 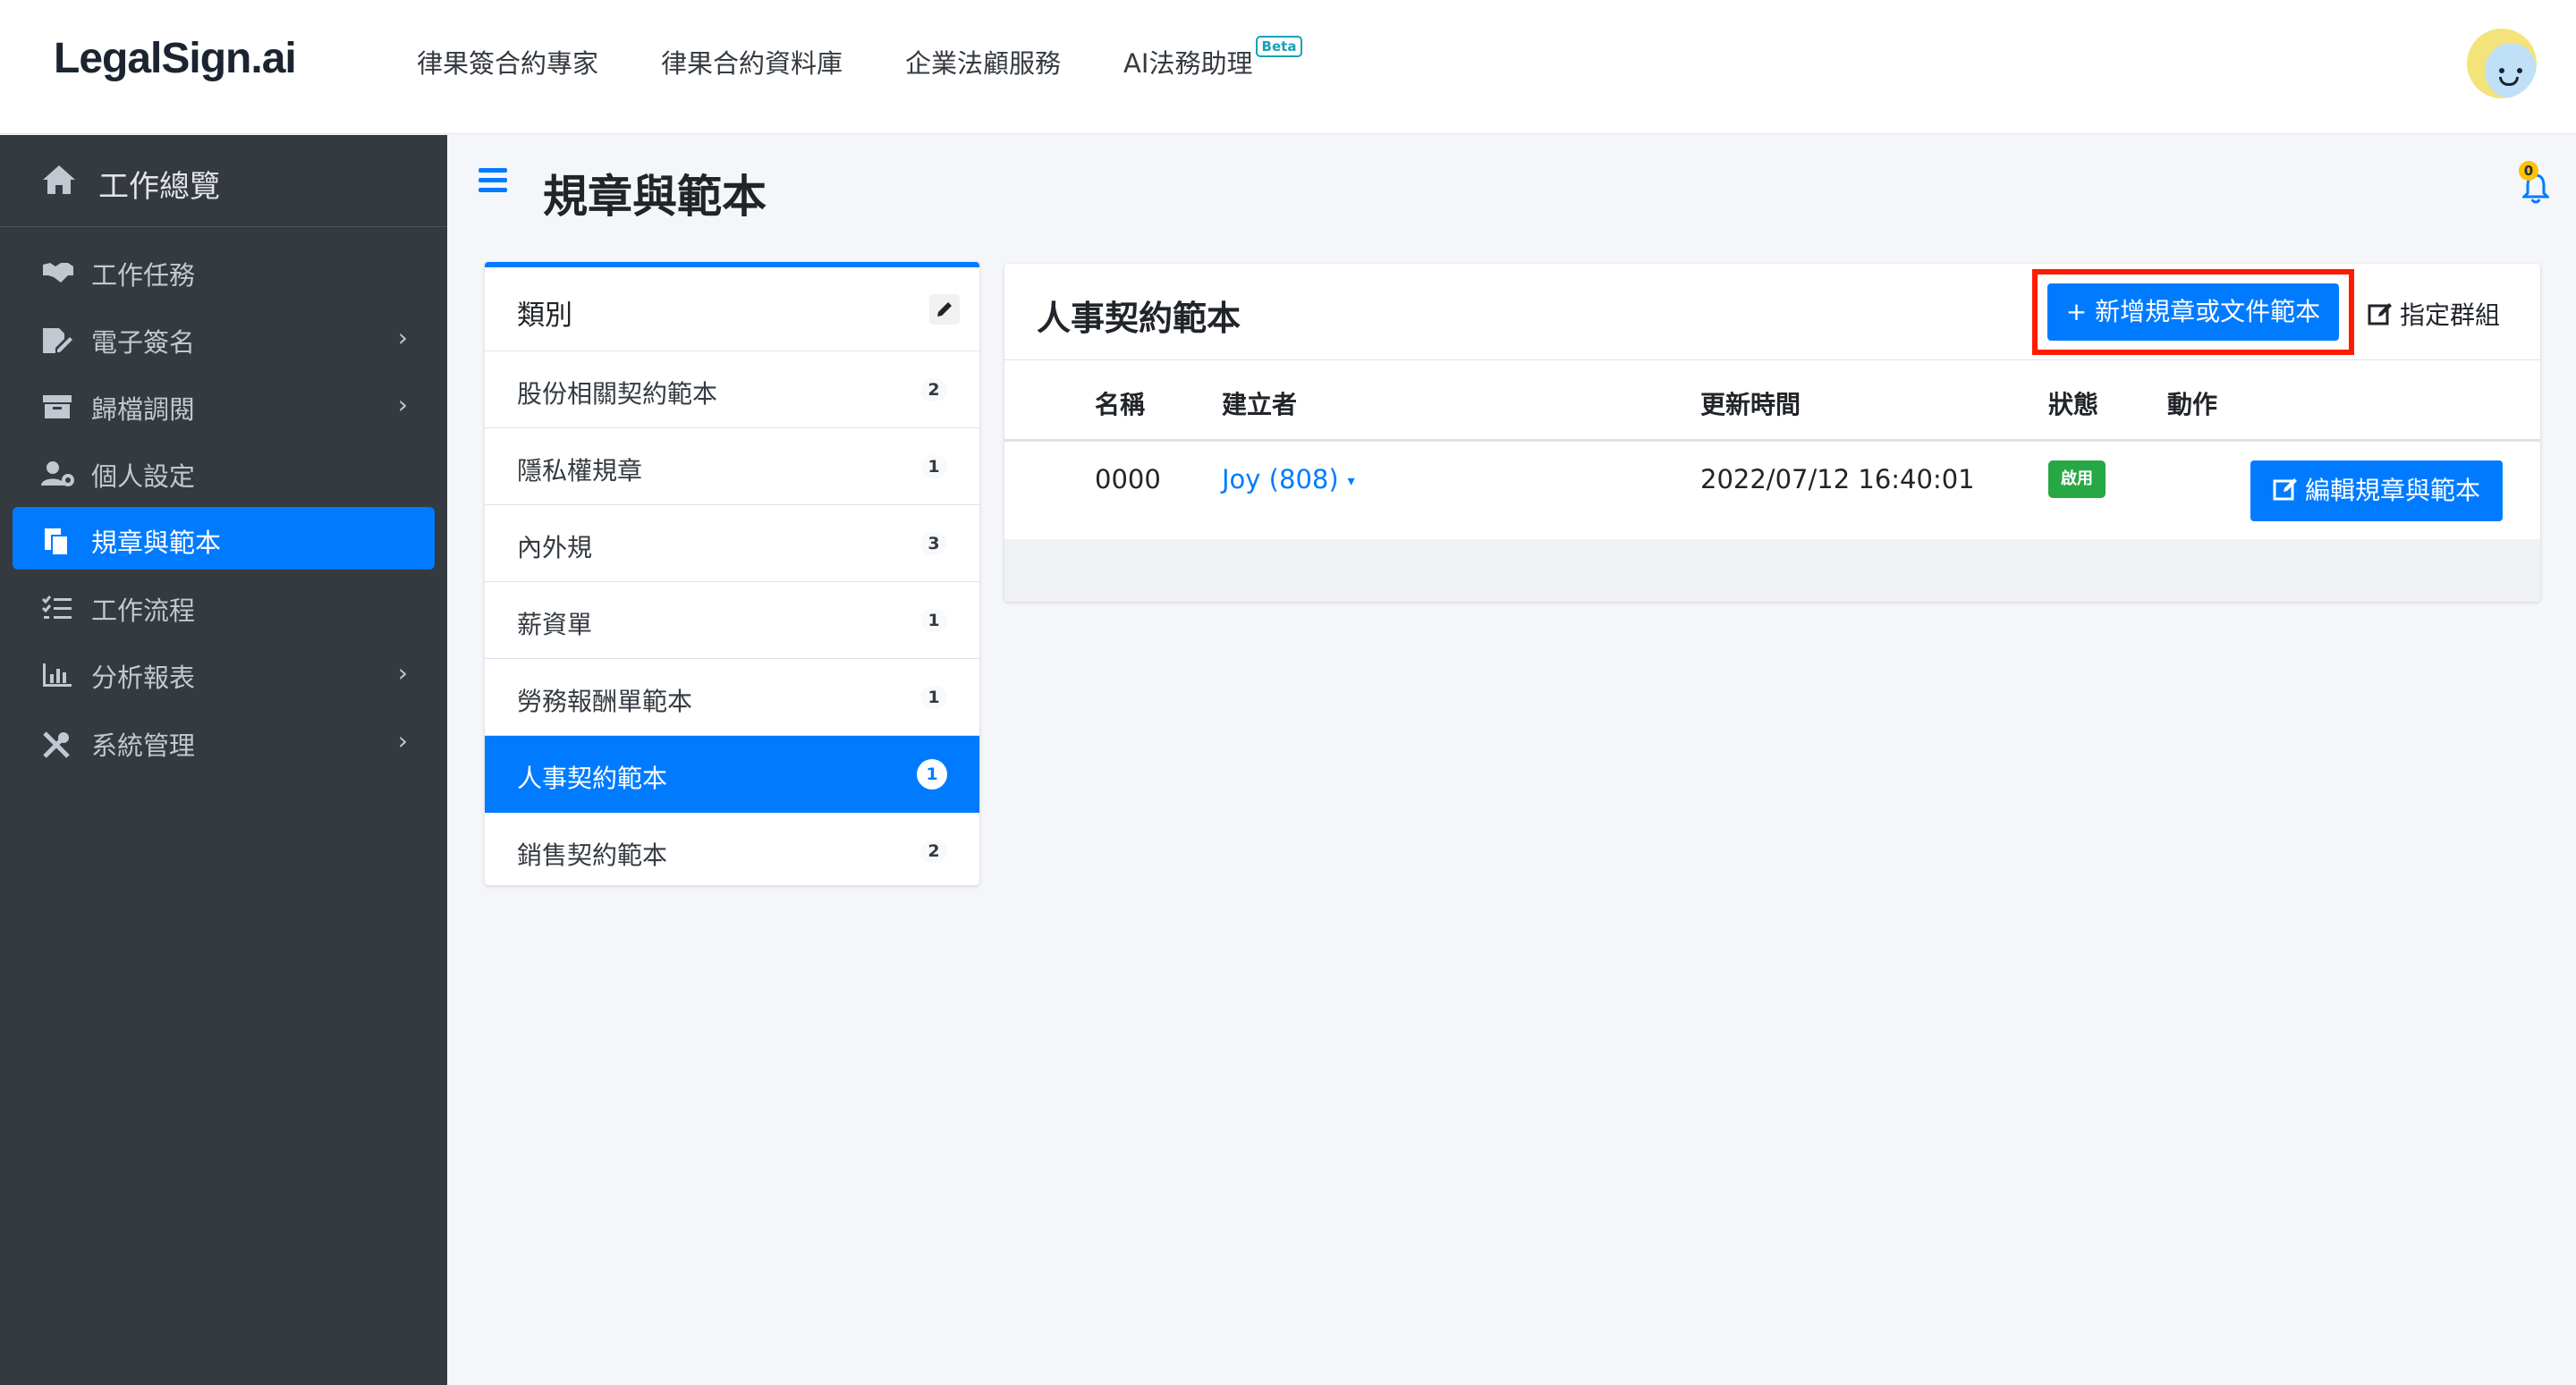 I want to click on pencil-icon, so click(x=944, y=309).